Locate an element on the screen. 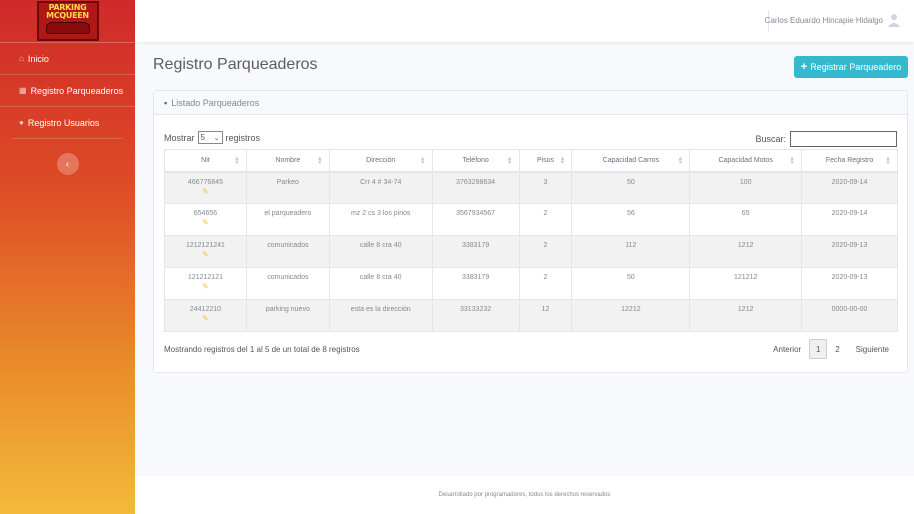  column-header-capacidad-motos: Capacidad Motos ▲ ▼ is located at coordinates (746, 161).